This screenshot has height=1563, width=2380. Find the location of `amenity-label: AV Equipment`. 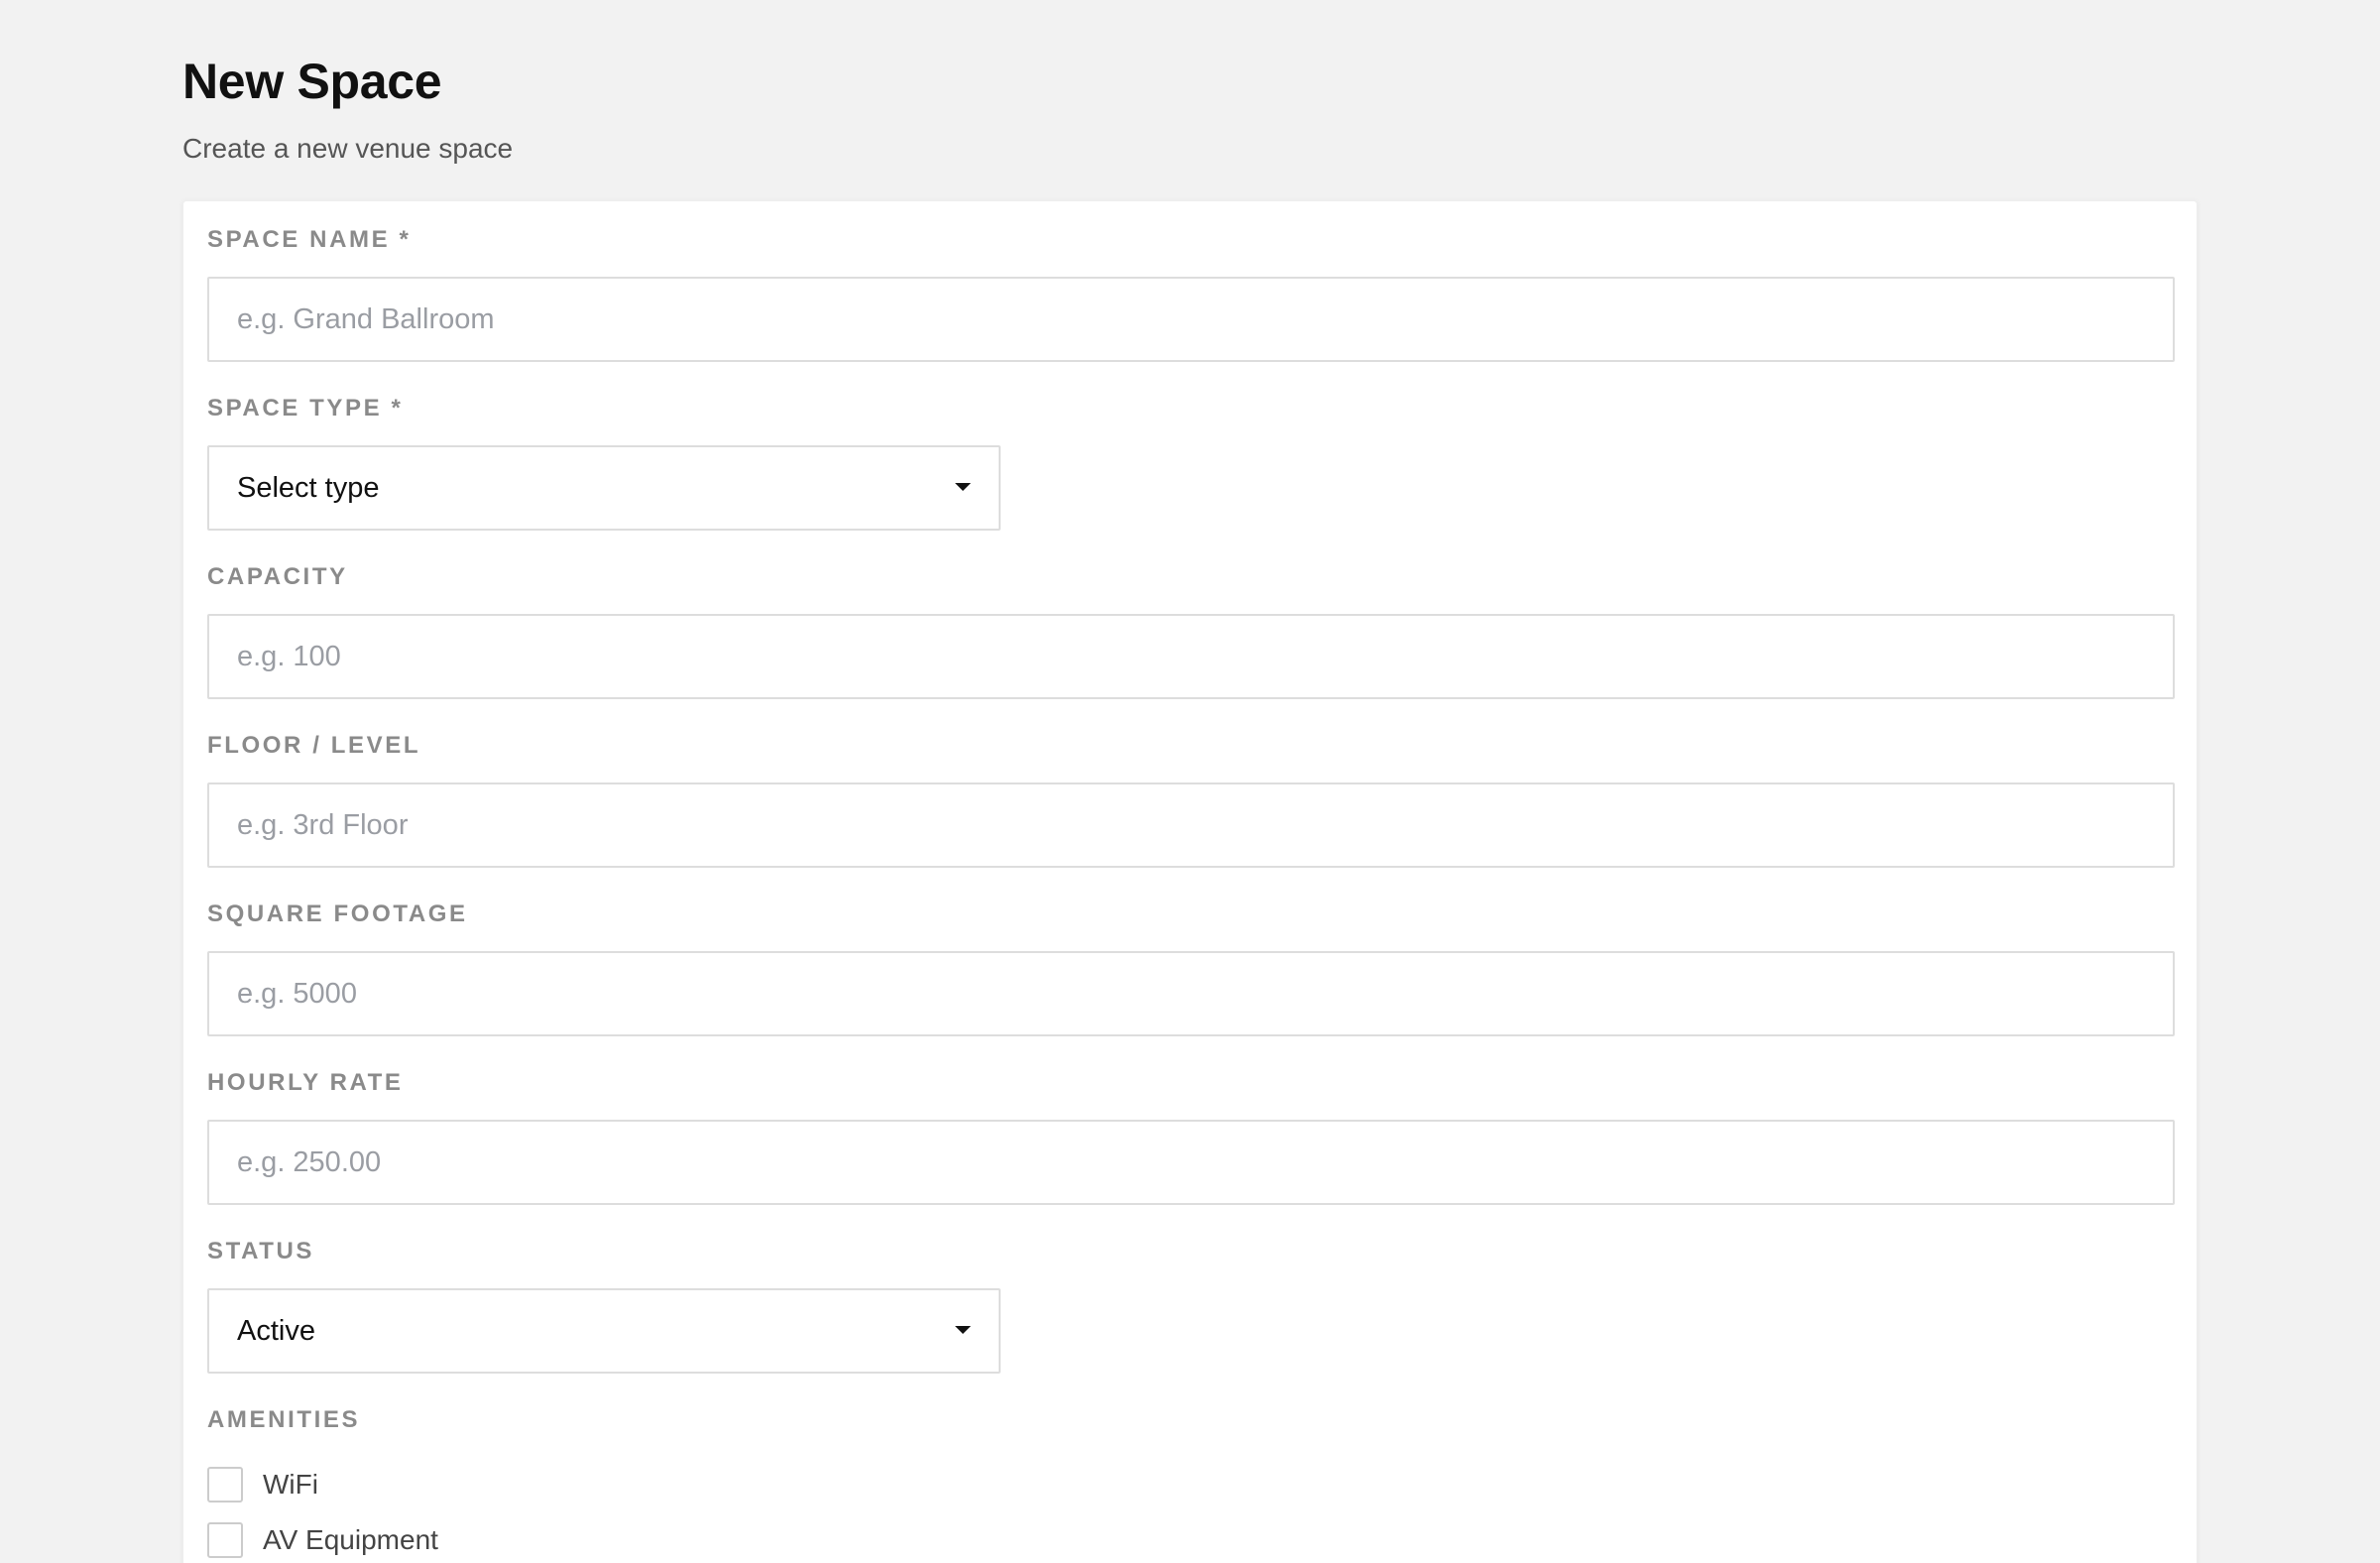

amenity-label: AV Equipment is located at coordinates (350, 1539).